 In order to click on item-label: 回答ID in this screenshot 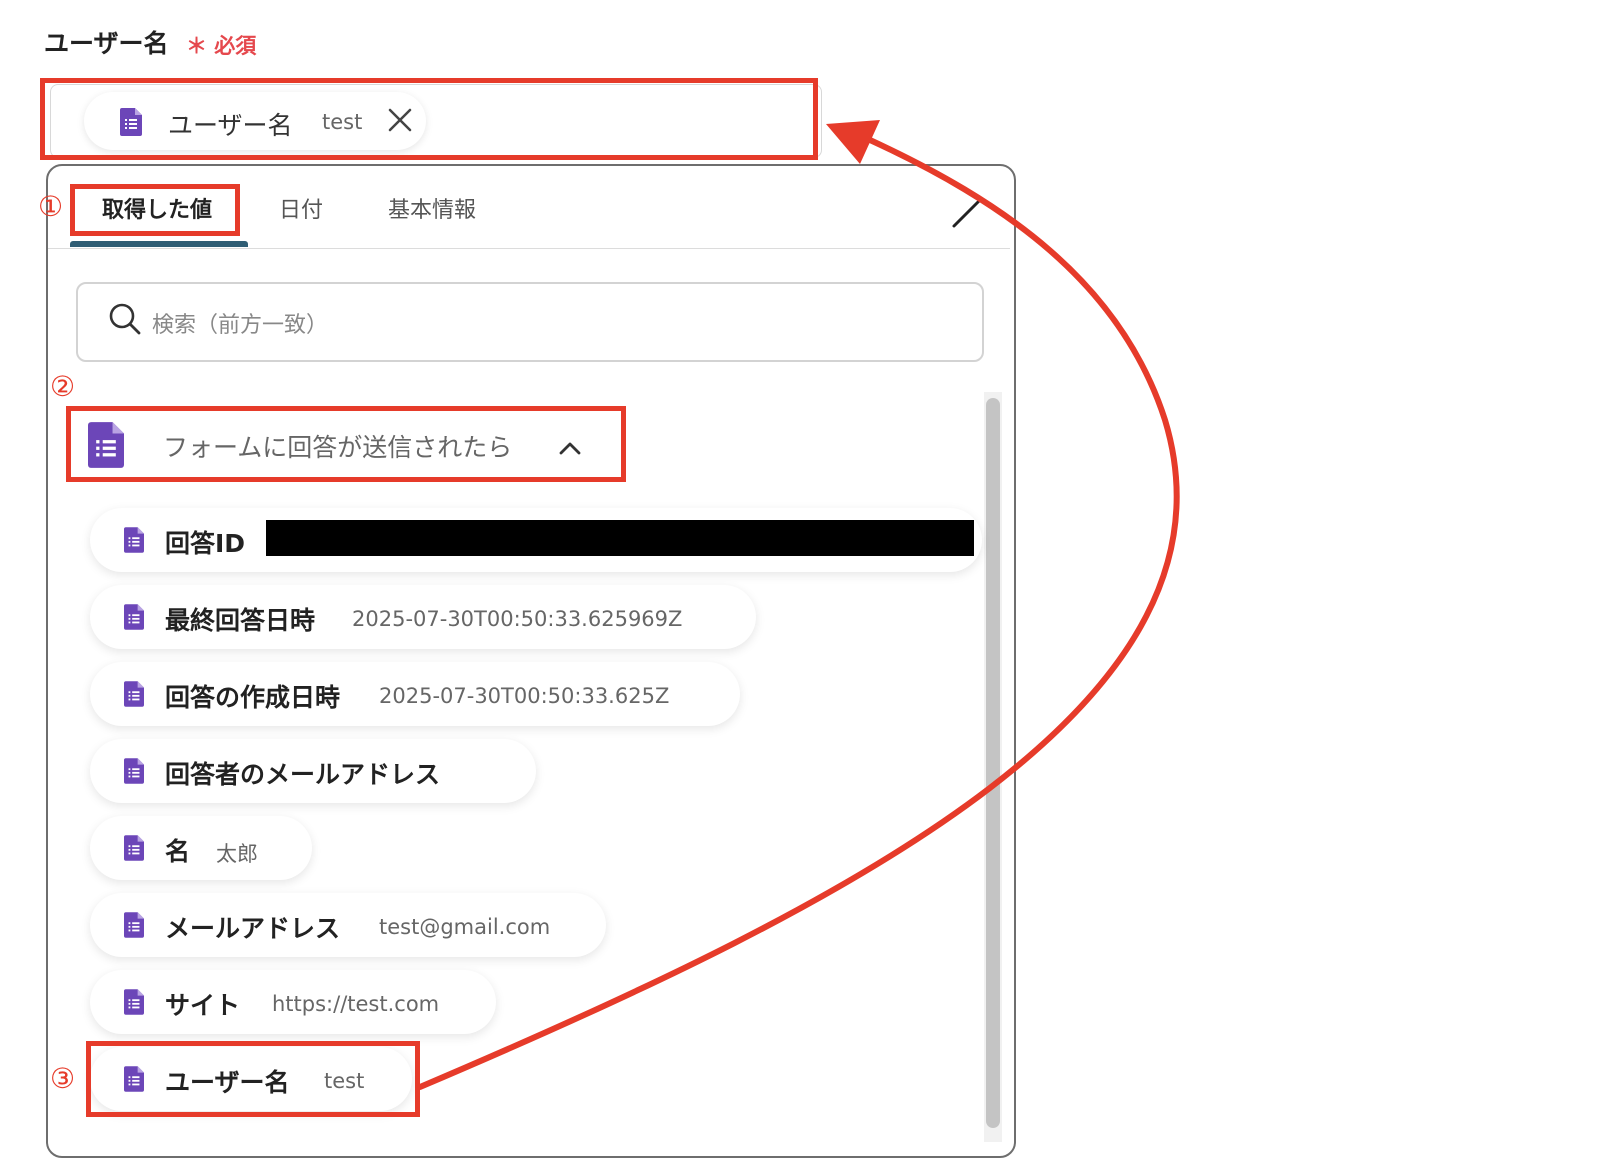, I will do `click(205, 543)`.